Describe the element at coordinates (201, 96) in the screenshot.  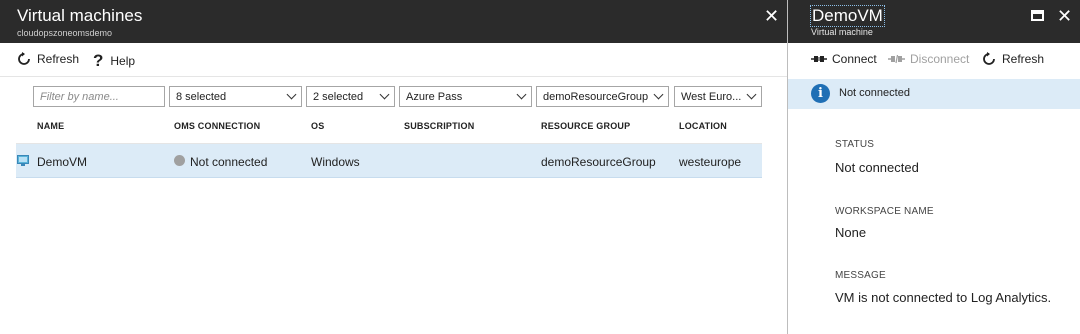
I see `oms-connection-filter-value: 8 selected` at that location.